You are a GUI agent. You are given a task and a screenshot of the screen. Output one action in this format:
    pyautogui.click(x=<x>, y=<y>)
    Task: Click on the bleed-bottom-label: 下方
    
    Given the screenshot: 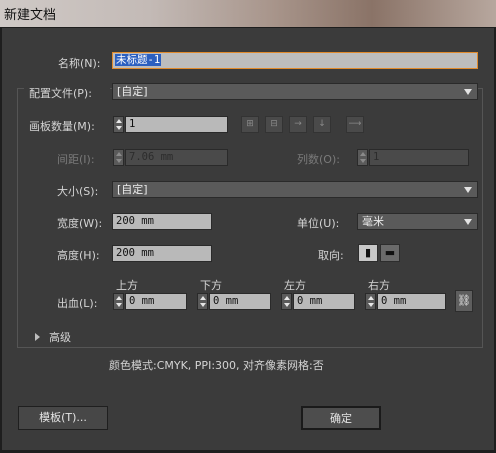 What is the action you would take?
    pyautogui.click(x=211, y=285)
    